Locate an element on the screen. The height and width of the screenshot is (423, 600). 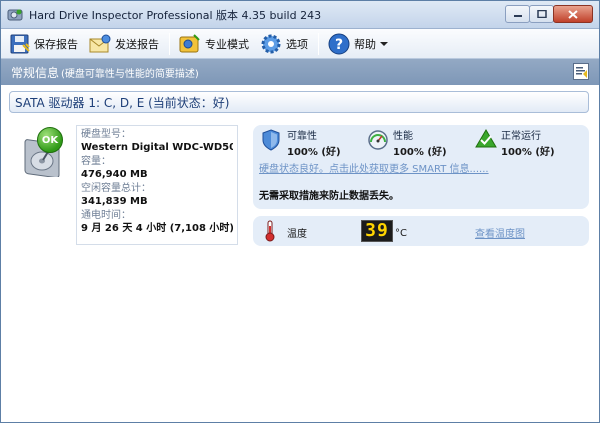
send-report-button: 发送报告 is located at coordinates (124, 44).